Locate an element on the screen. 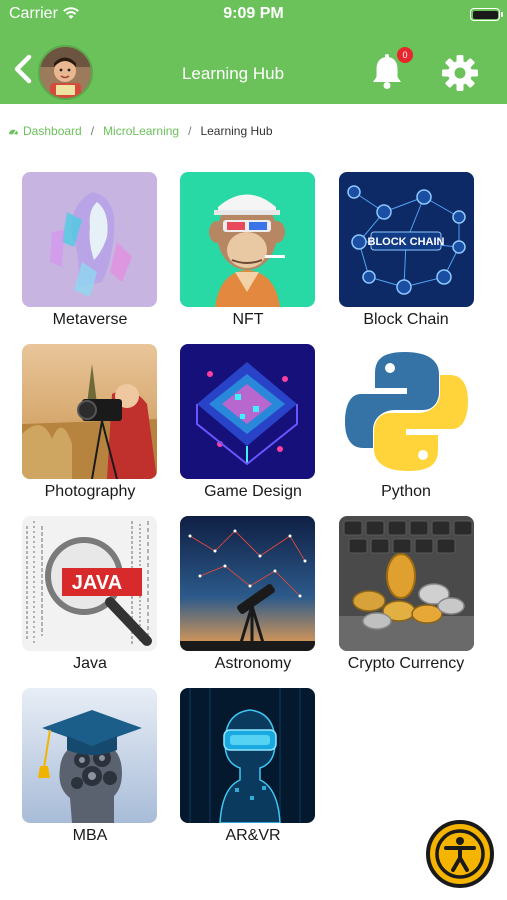  battery-icon is located at coordinates (485, 14).